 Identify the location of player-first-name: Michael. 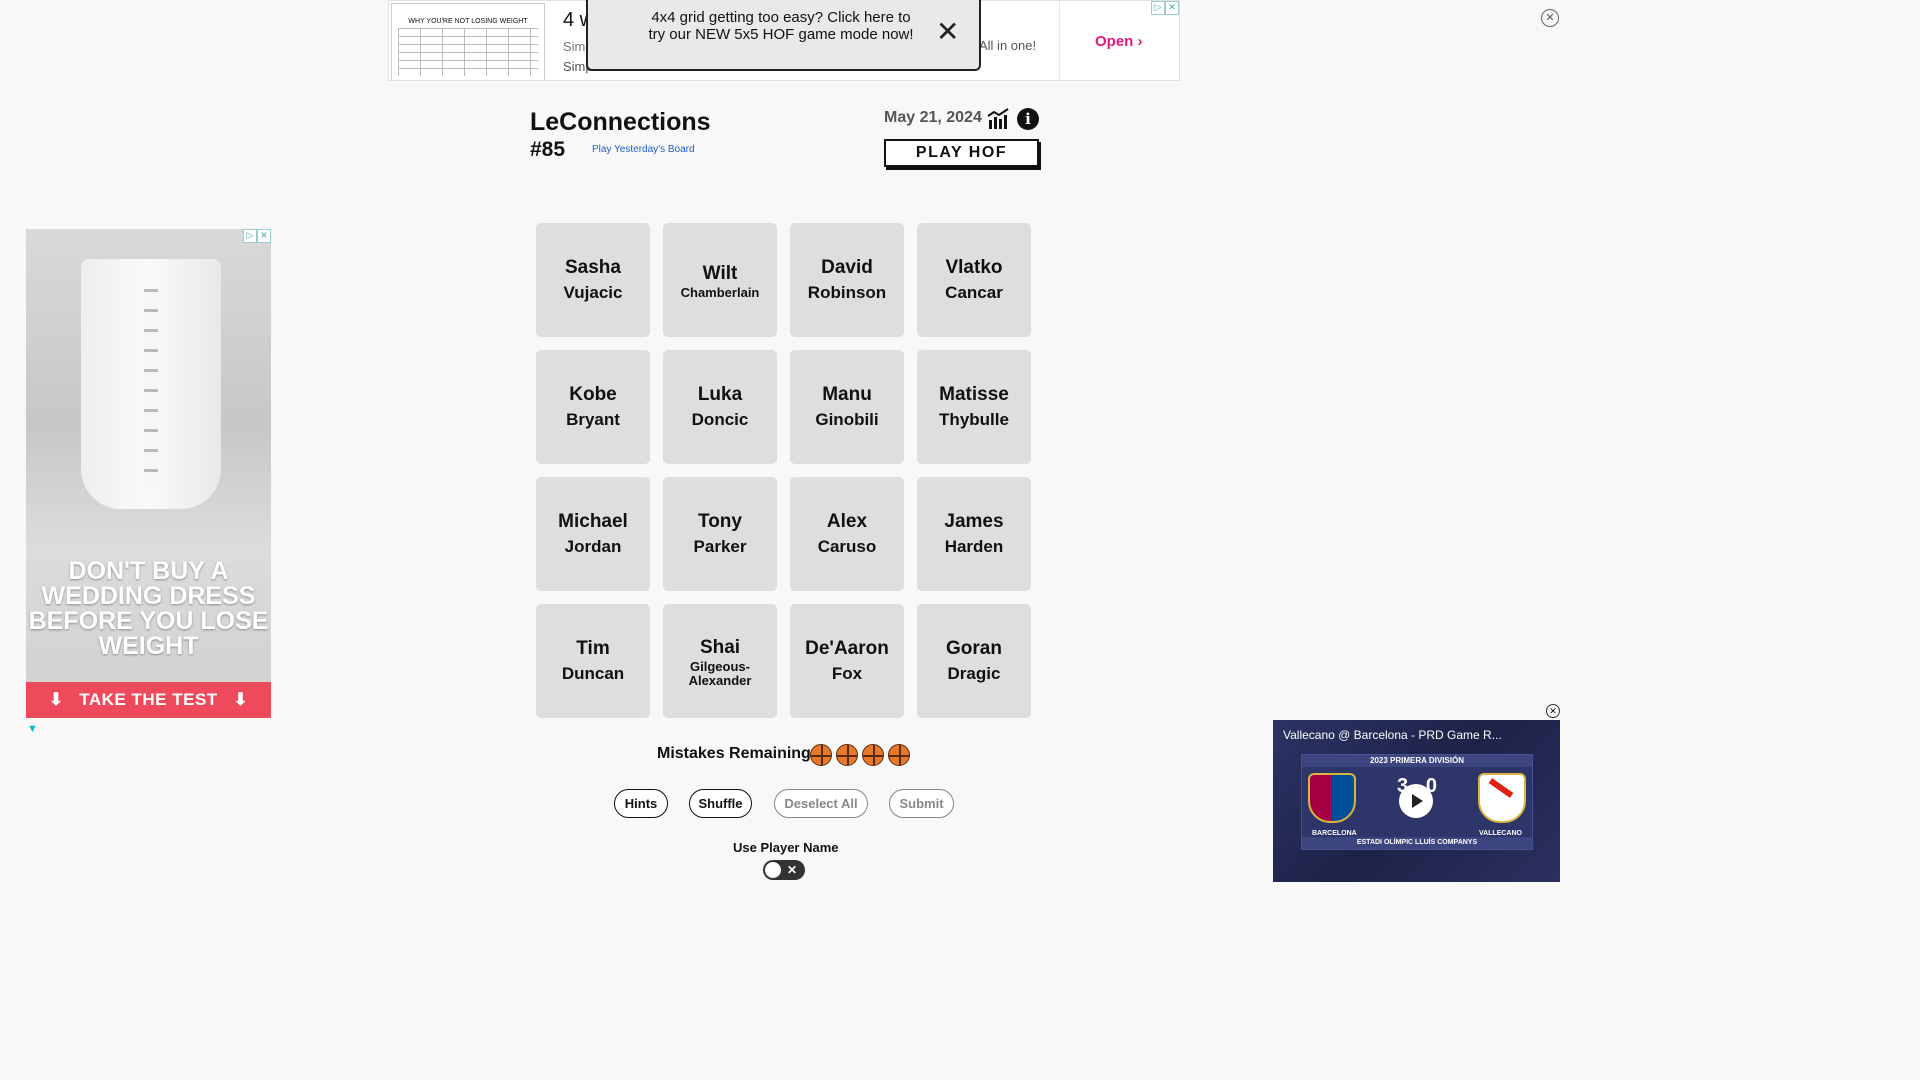
(593, 521).